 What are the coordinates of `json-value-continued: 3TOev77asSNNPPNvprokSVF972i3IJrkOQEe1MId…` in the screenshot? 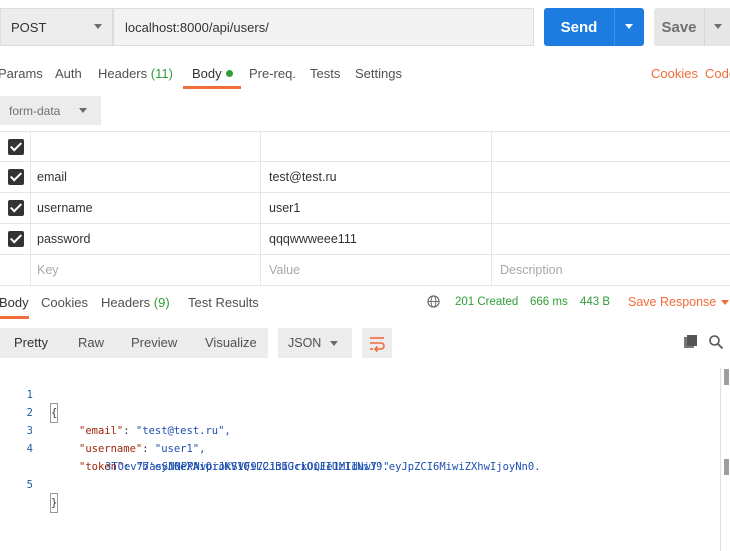 It's located at (247, 467).